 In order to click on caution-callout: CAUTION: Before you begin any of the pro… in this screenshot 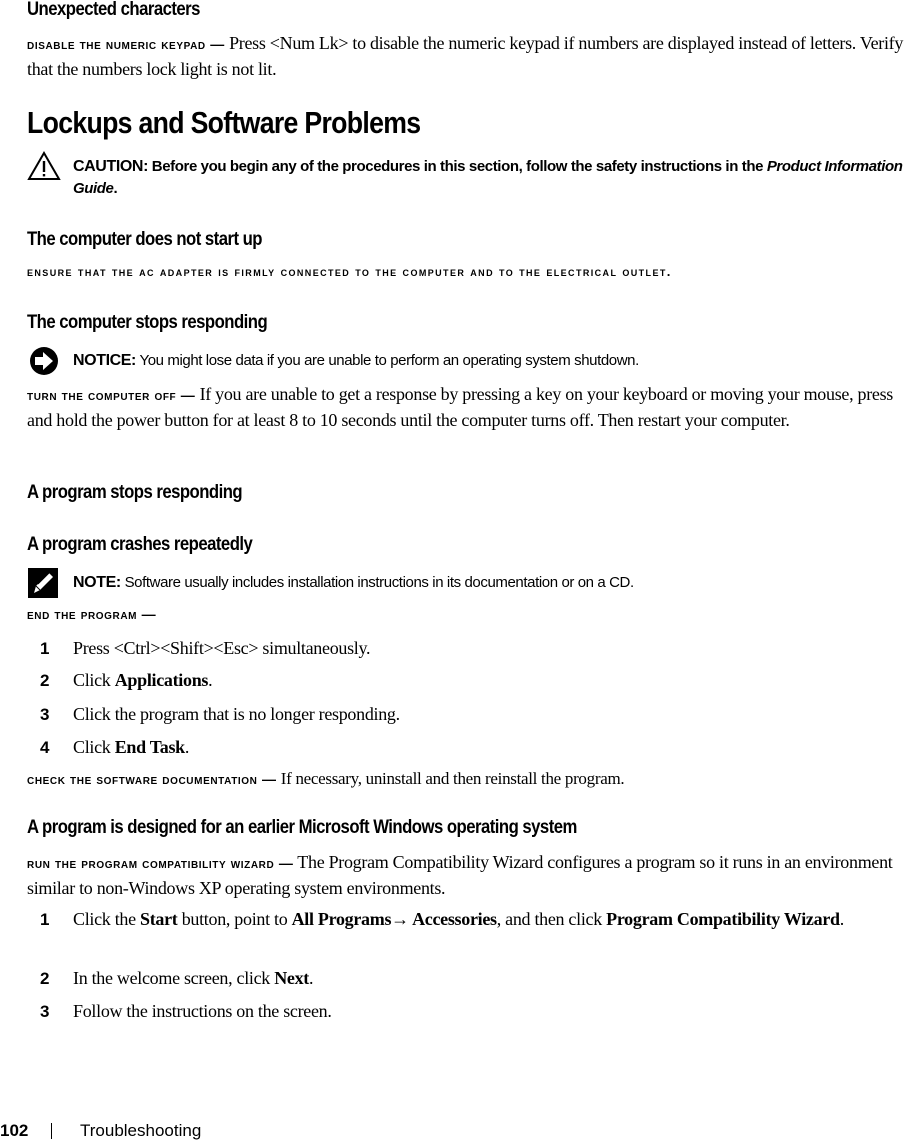, I will do `click(493, 178)`.